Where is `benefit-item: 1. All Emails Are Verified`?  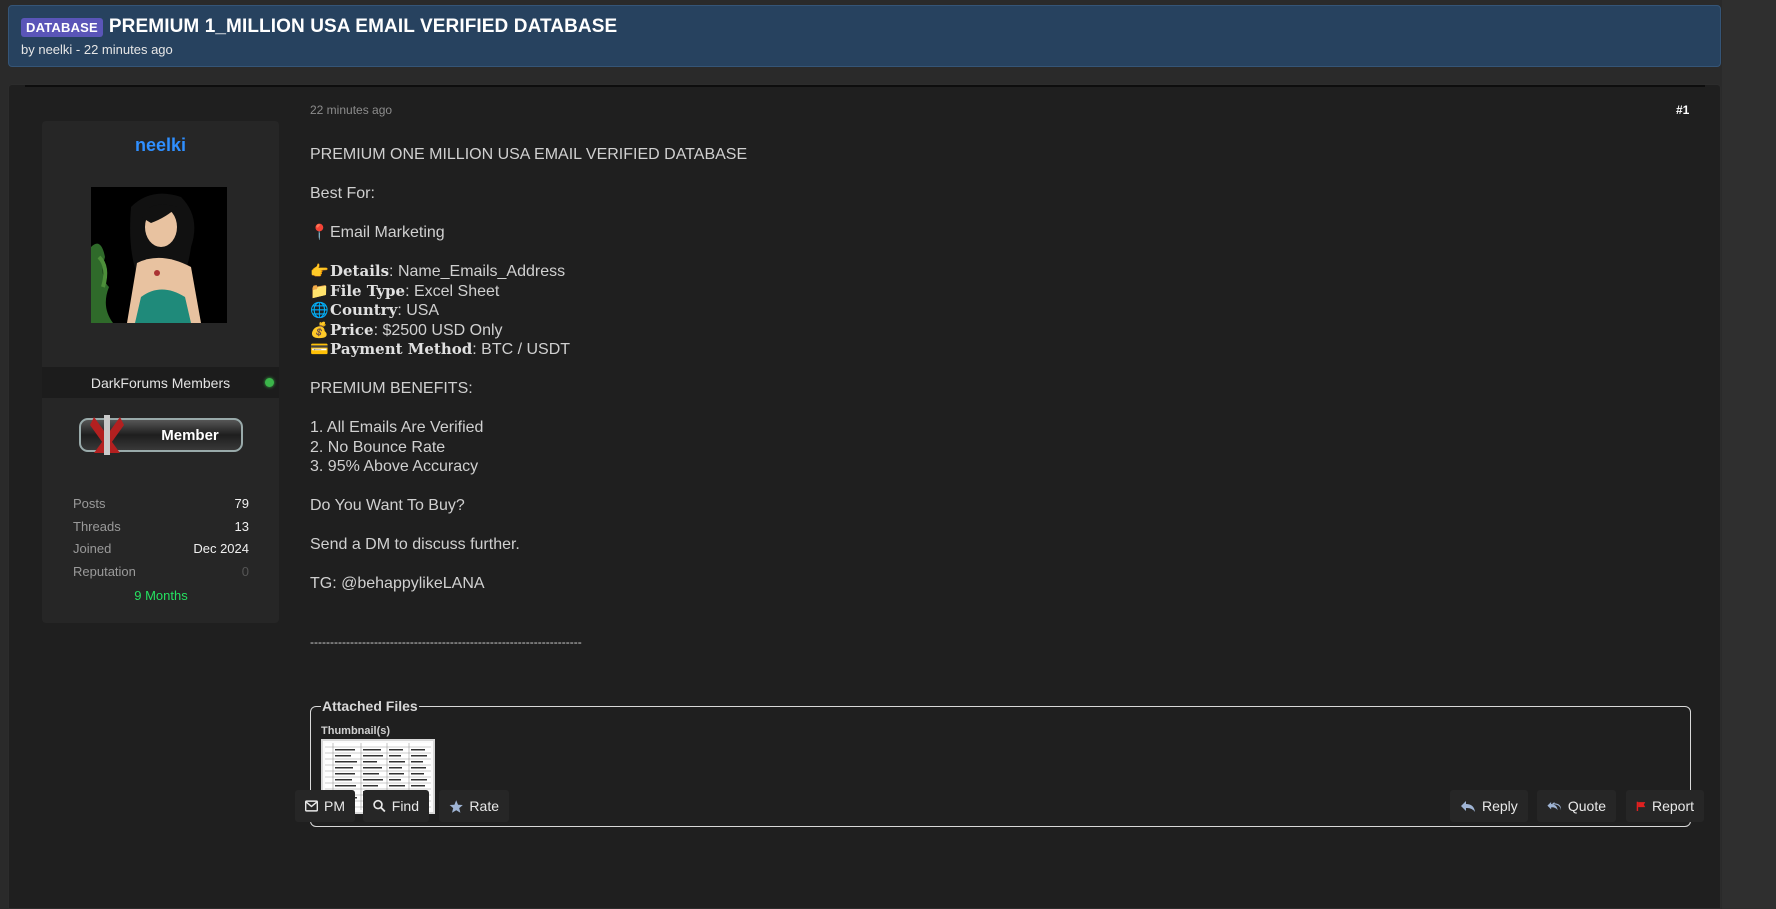
benefit-item: 1. All Emails Are Verified is located at coordinates (397, 427).